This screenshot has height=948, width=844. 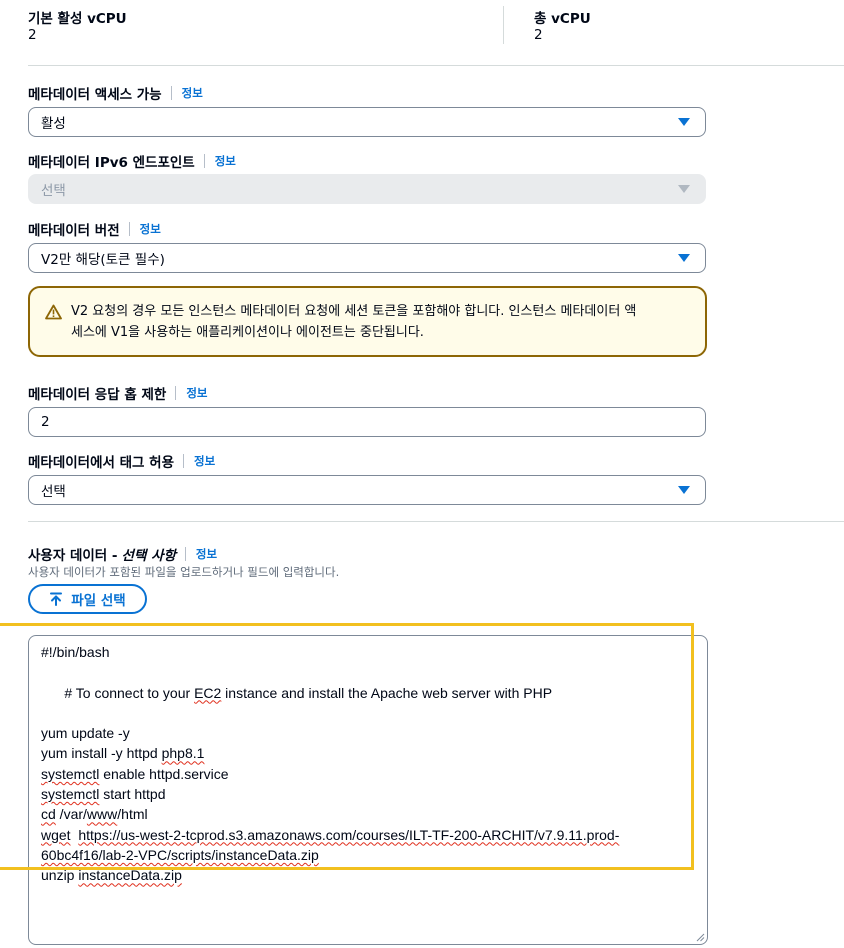 I want to click on metadata-version-info-link: 정보, so click(x=150, y=229).